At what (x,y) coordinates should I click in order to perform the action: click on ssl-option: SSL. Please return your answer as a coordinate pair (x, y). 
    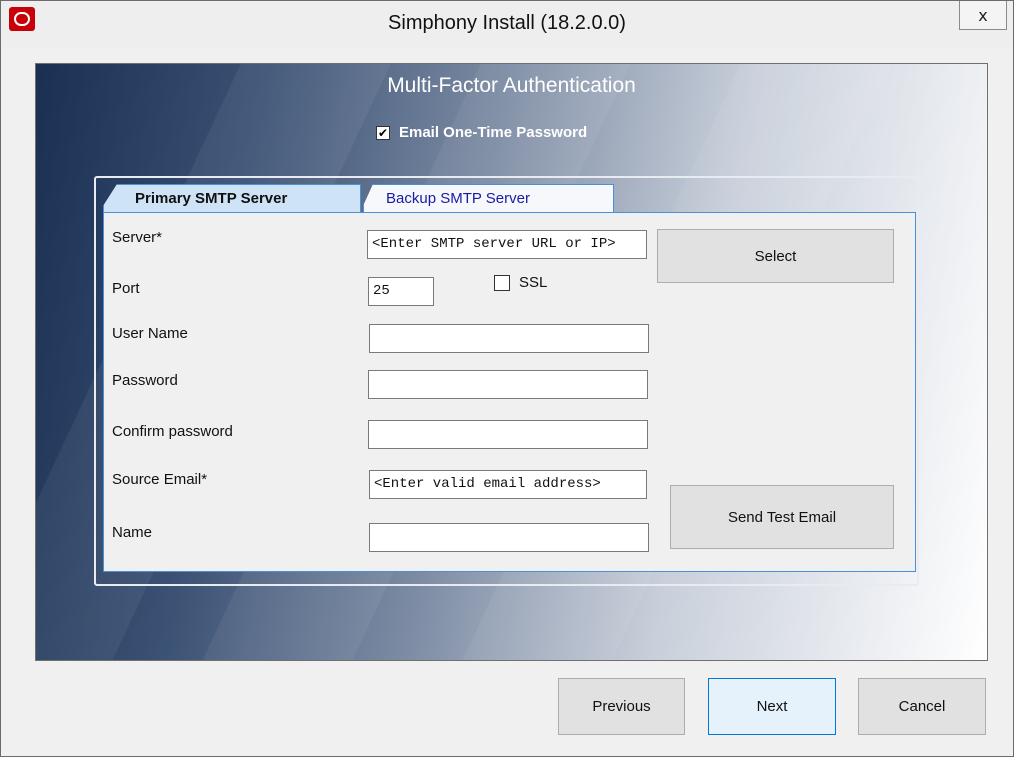
    Looking at the image, I should click on (520, 282).